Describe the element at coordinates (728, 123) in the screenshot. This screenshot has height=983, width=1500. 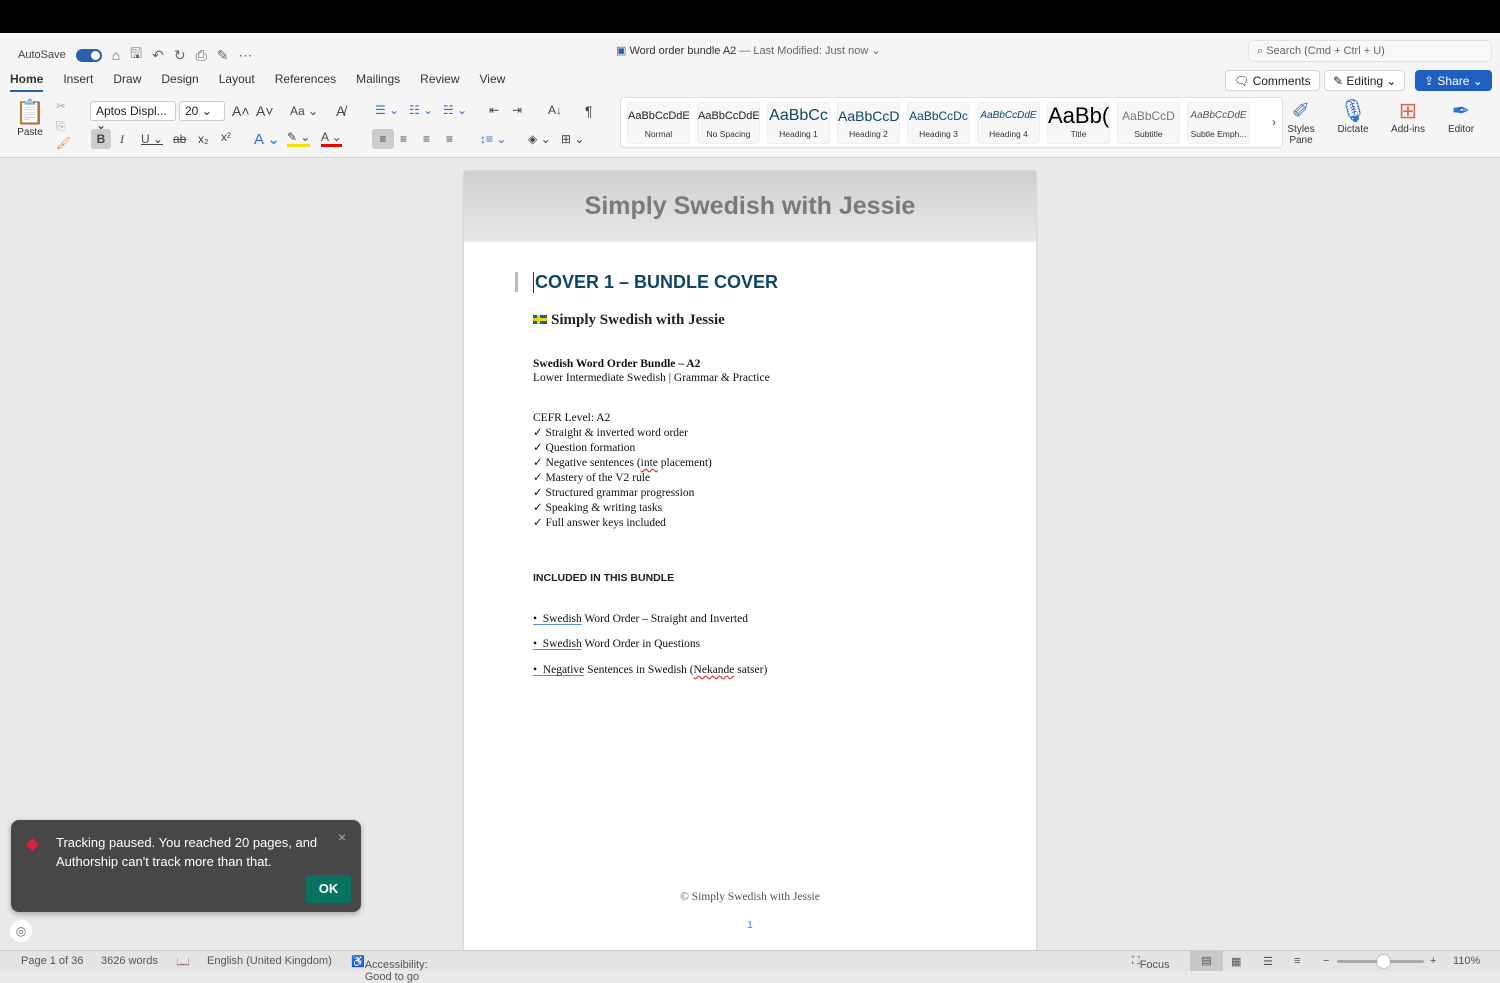
I see `style-no-spacing: AaBbCcDdE No Spacing` at that location.